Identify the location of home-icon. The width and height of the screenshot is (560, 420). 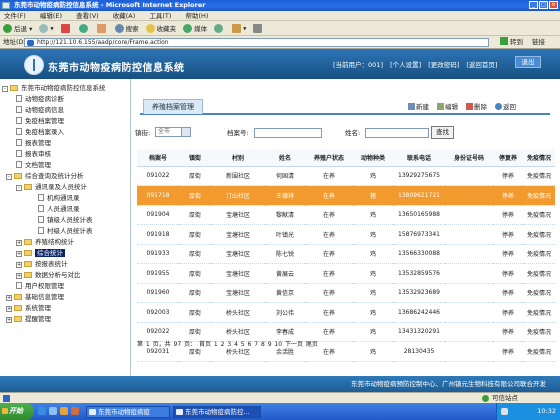
(101, 28).